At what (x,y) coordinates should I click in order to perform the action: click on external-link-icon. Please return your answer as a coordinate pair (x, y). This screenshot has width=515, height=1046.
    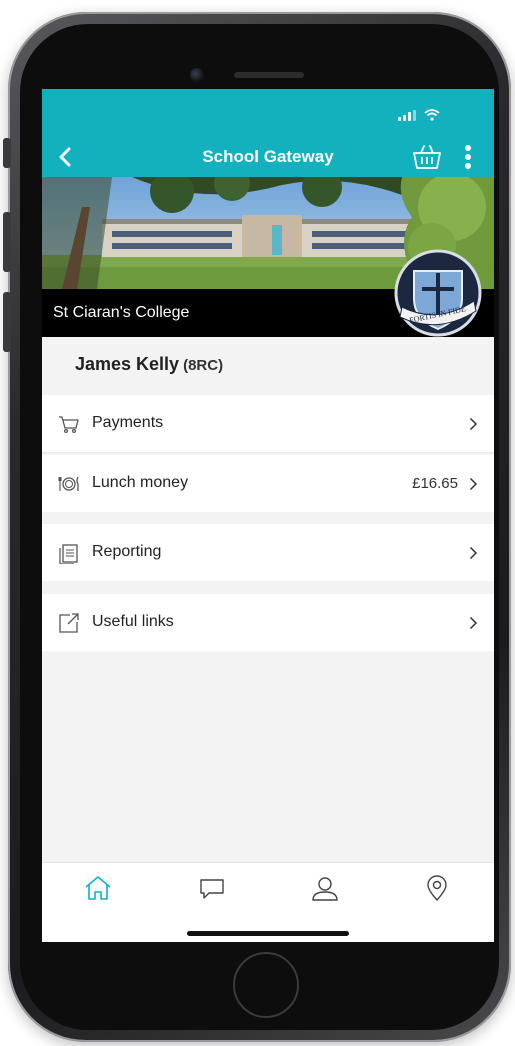
    Looking at the image, I should click on (69, 623).